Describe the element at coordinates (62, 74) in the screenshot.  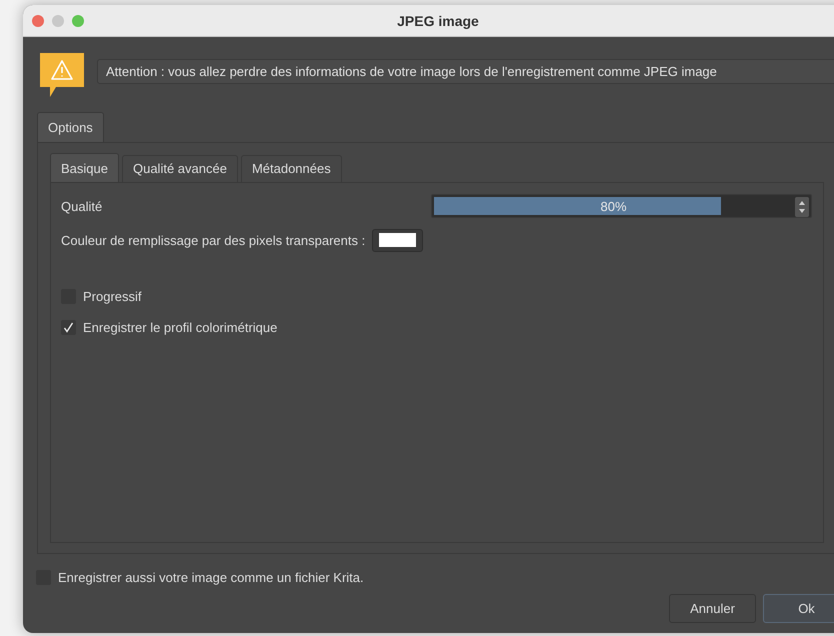
I see `warning-icon` at that location.